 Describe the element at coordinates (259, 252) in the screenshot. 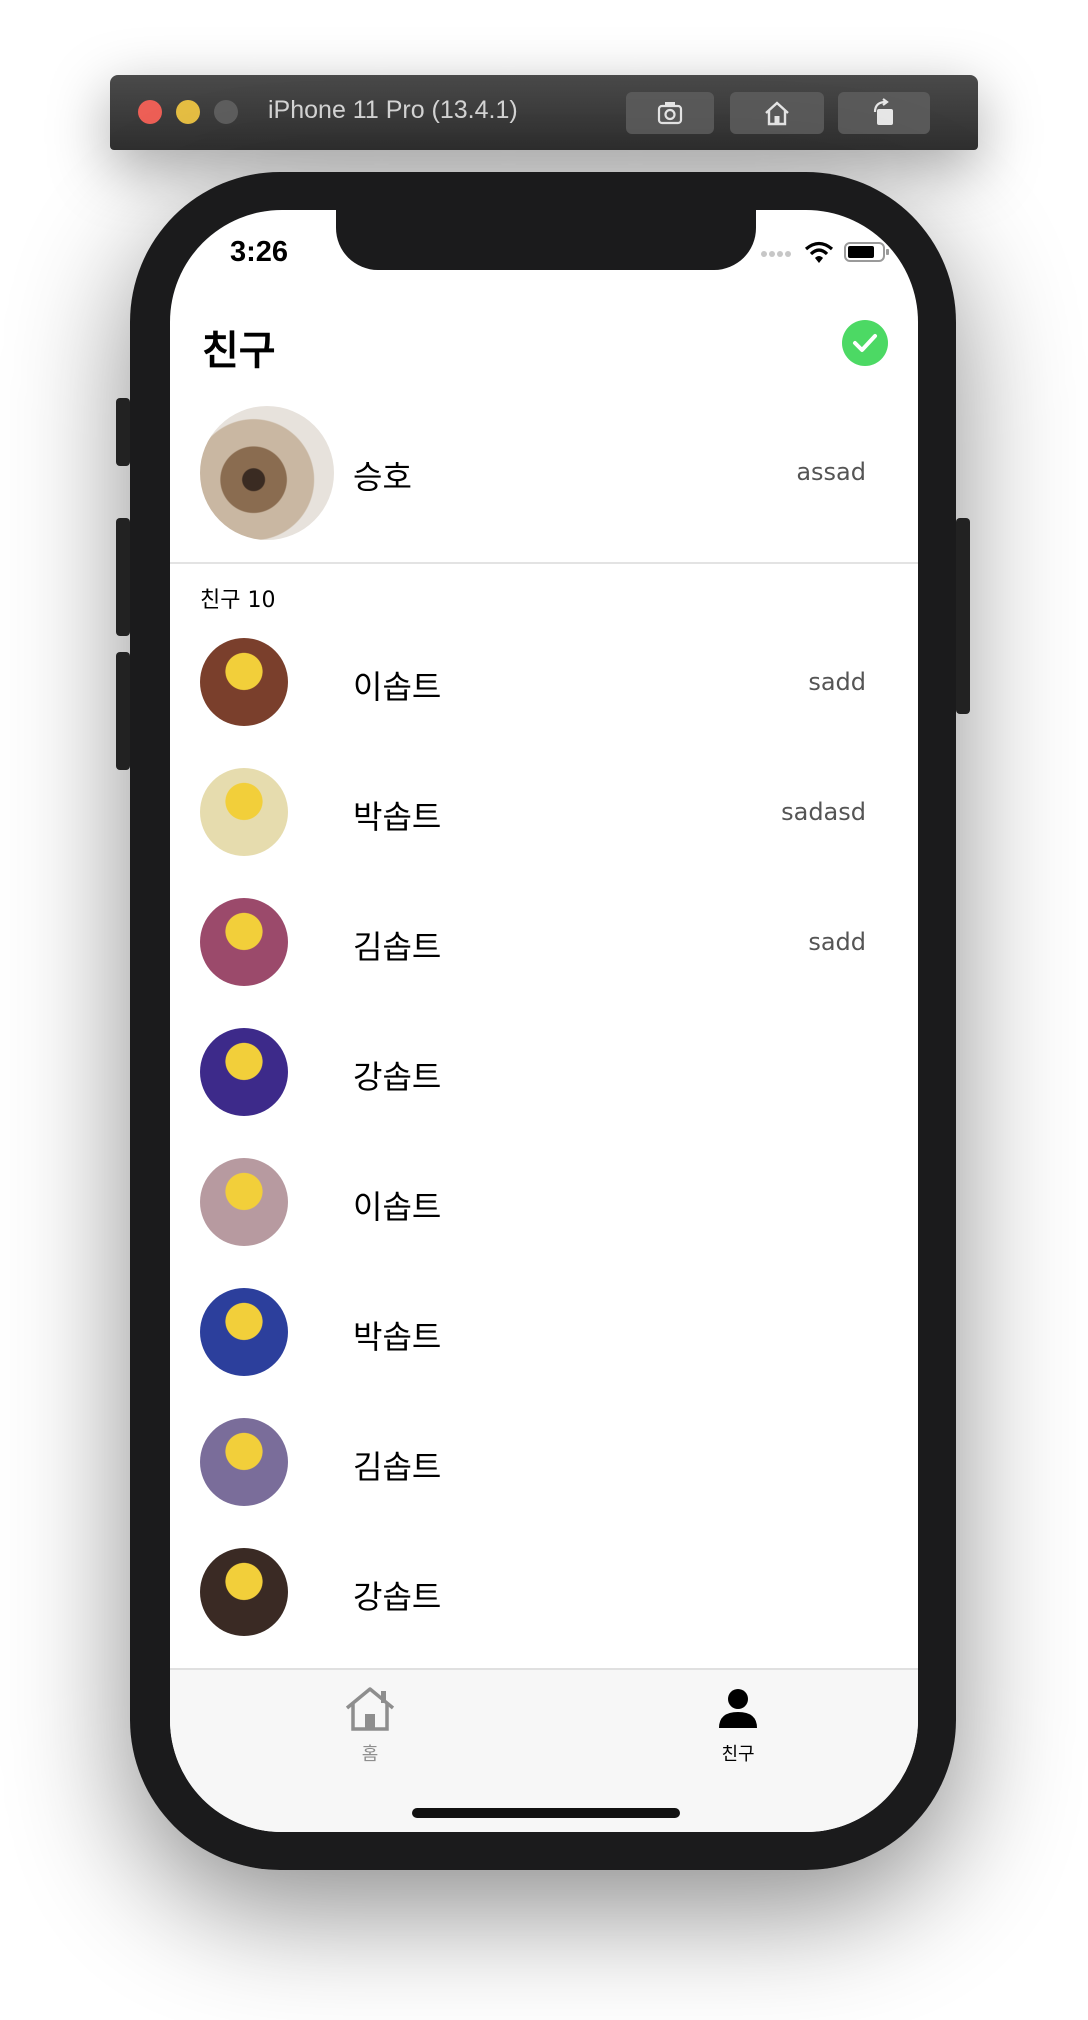

I see `status-time: 3:26` at that location.